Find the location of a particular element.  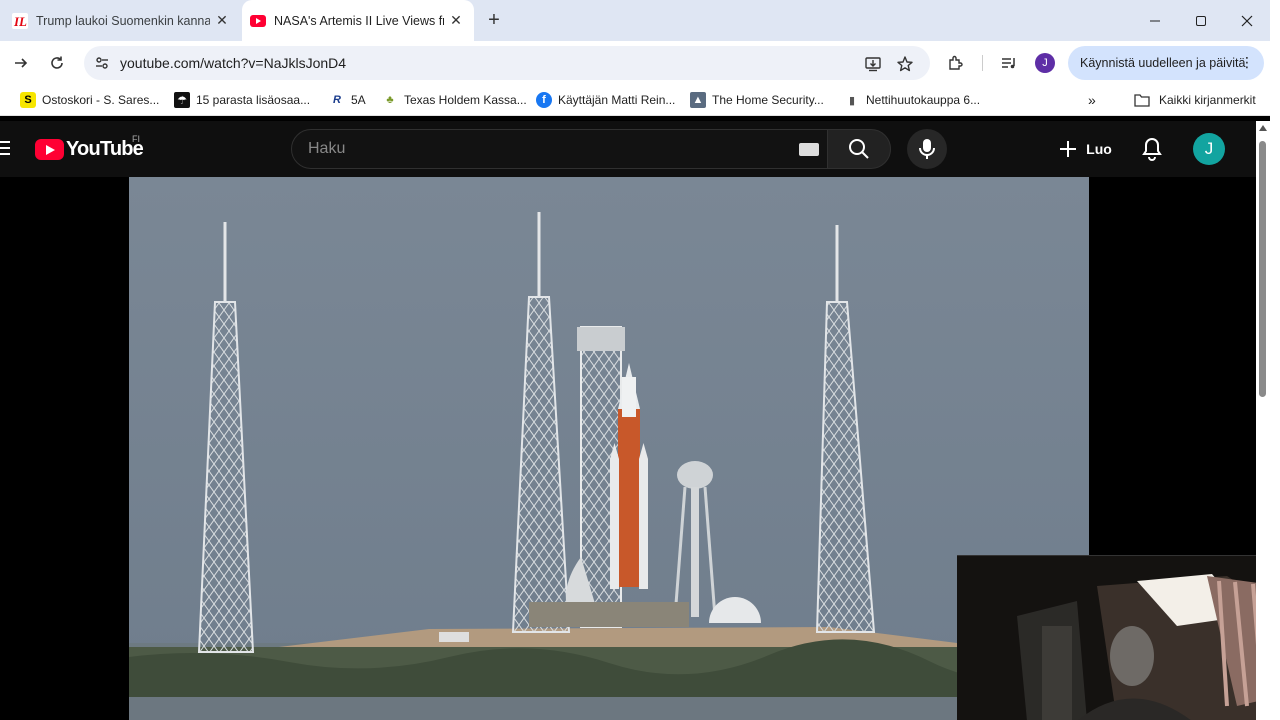

tab-iltalehti: IL Trump laukoi Suomenkin kanna ✕ is located at coordinates (120, 20).